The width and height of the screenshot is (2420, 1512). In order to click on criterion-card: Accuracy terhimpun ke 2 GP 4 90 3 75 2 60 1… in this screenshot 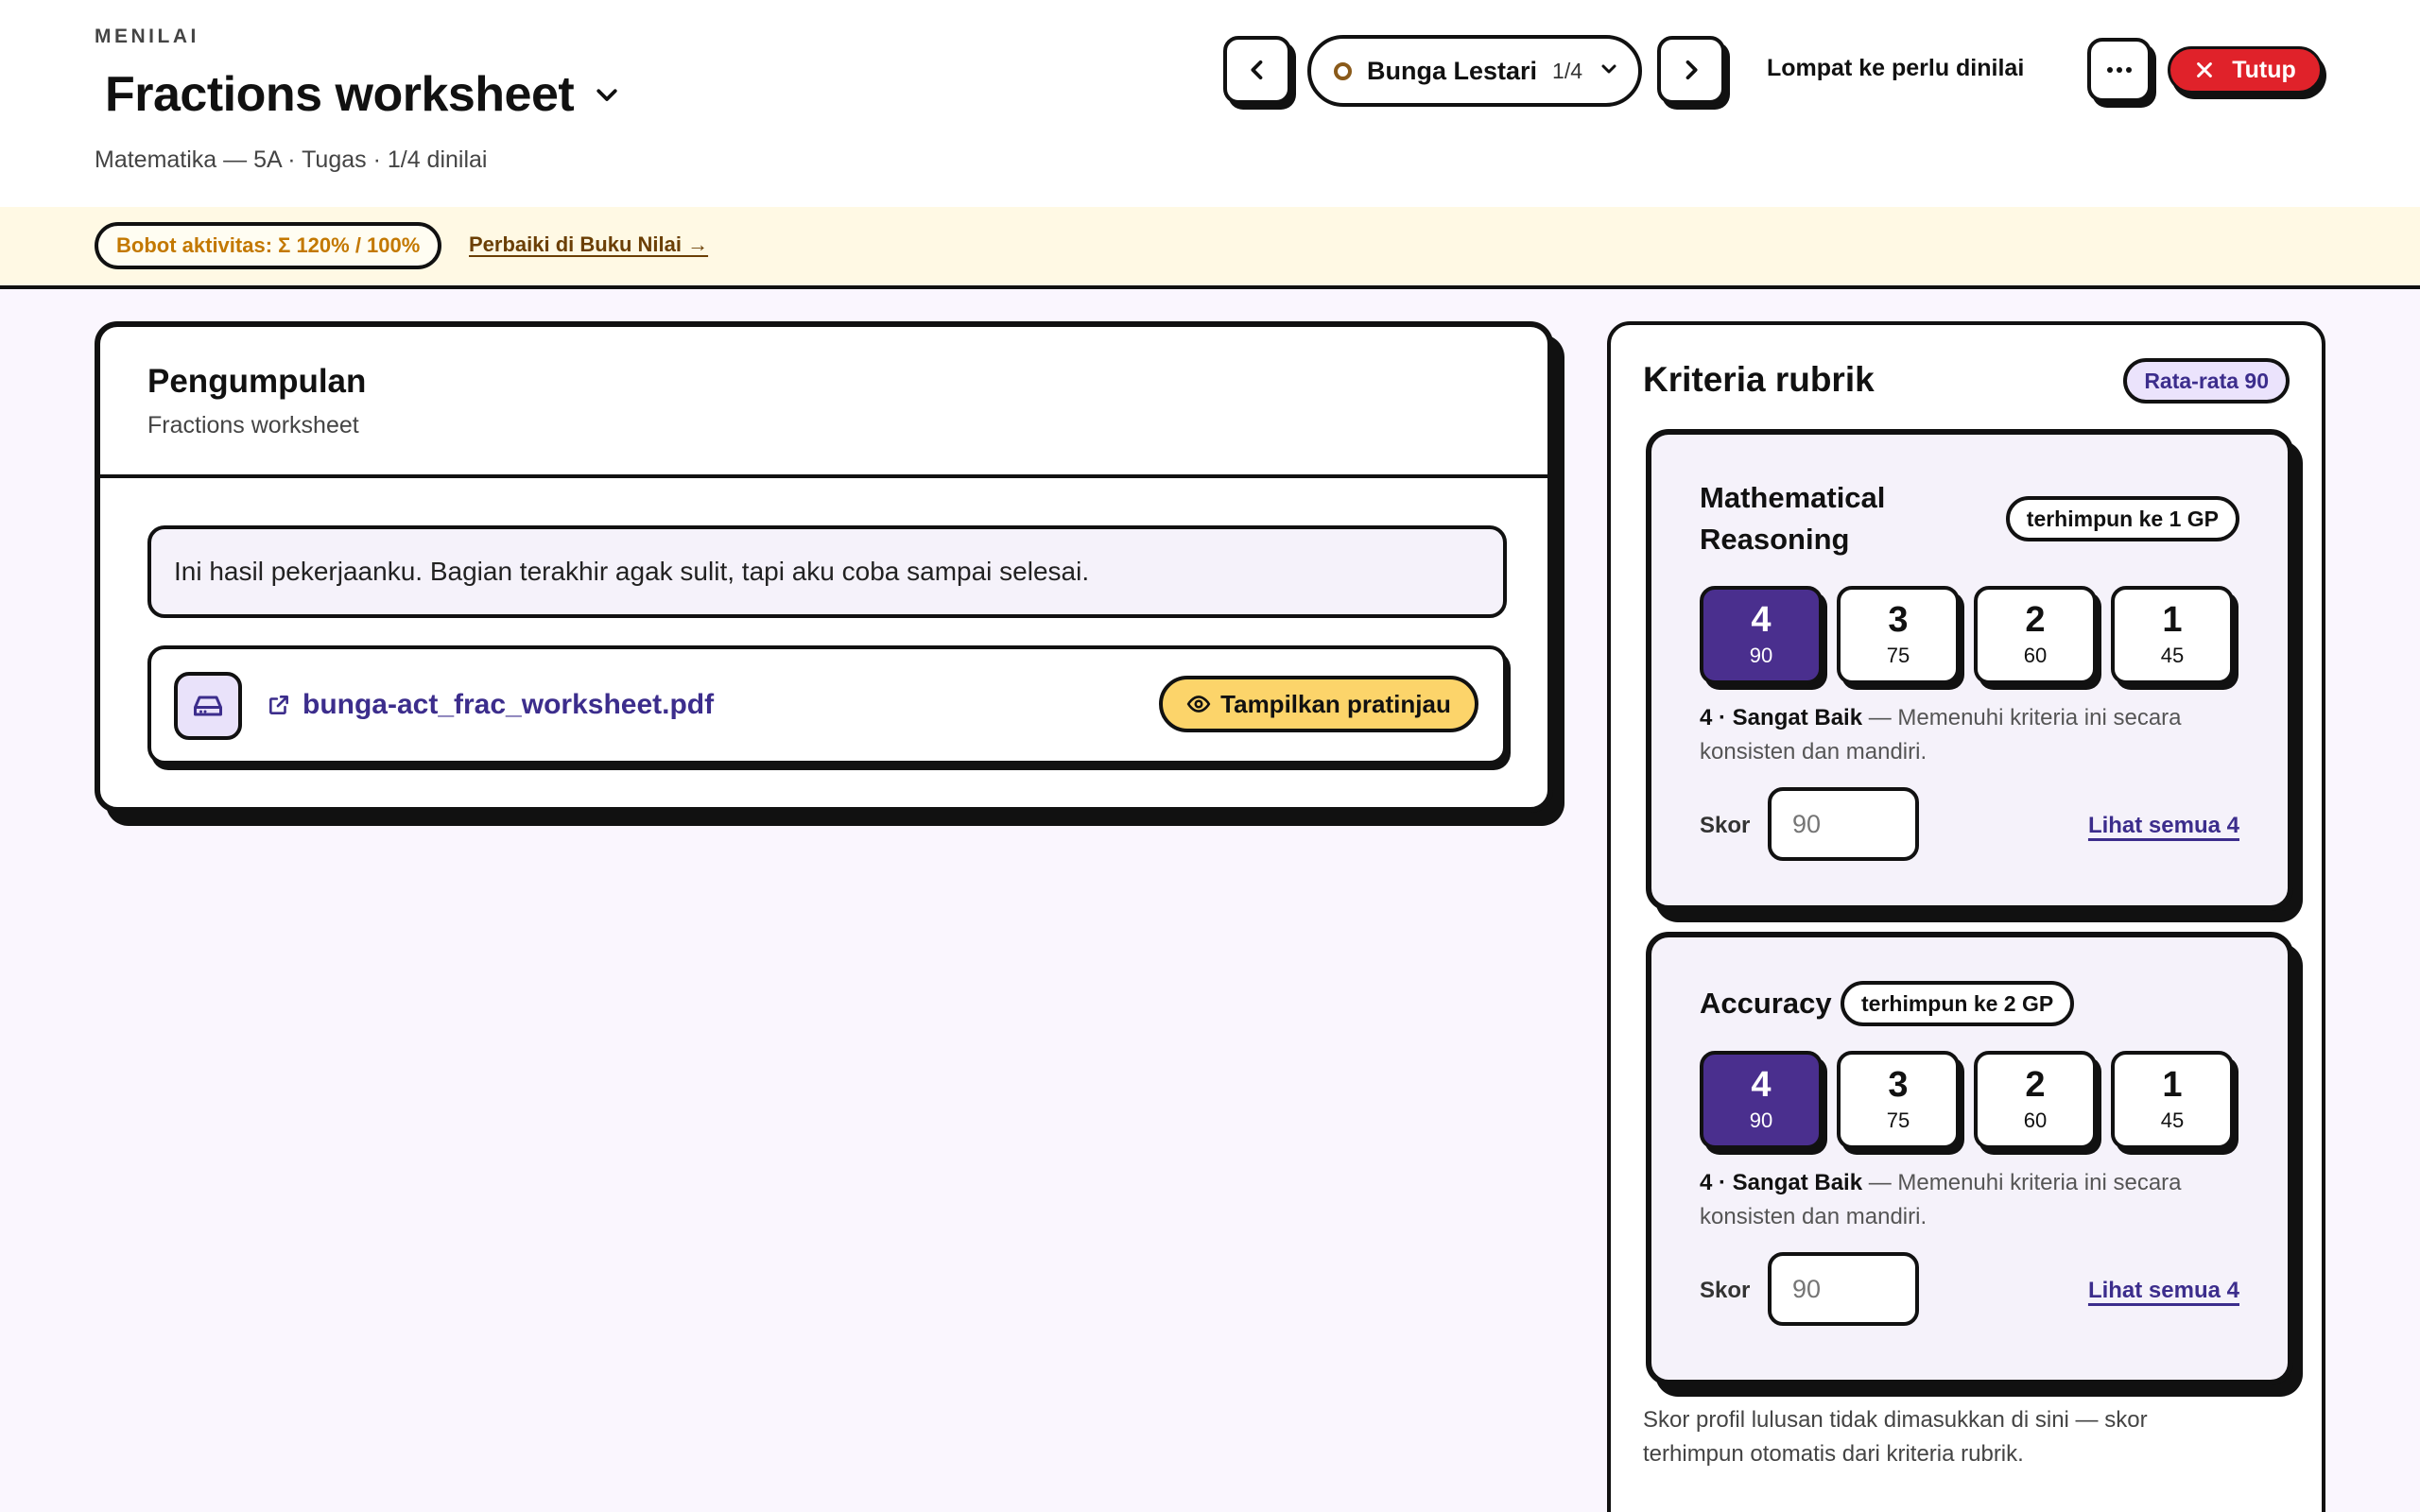, I will do `click(1970, 1158)`.